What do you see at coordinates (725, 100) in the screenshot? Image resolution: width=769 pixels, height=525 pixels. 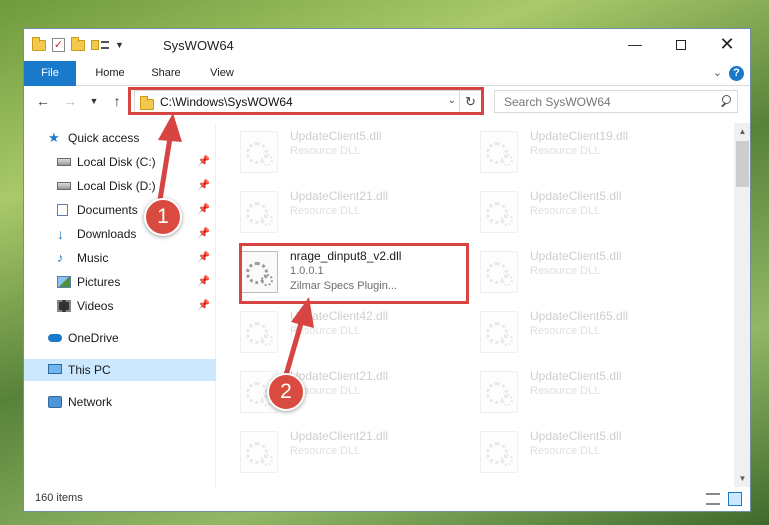 I see `search-icon` at bounding box center [725, 100].